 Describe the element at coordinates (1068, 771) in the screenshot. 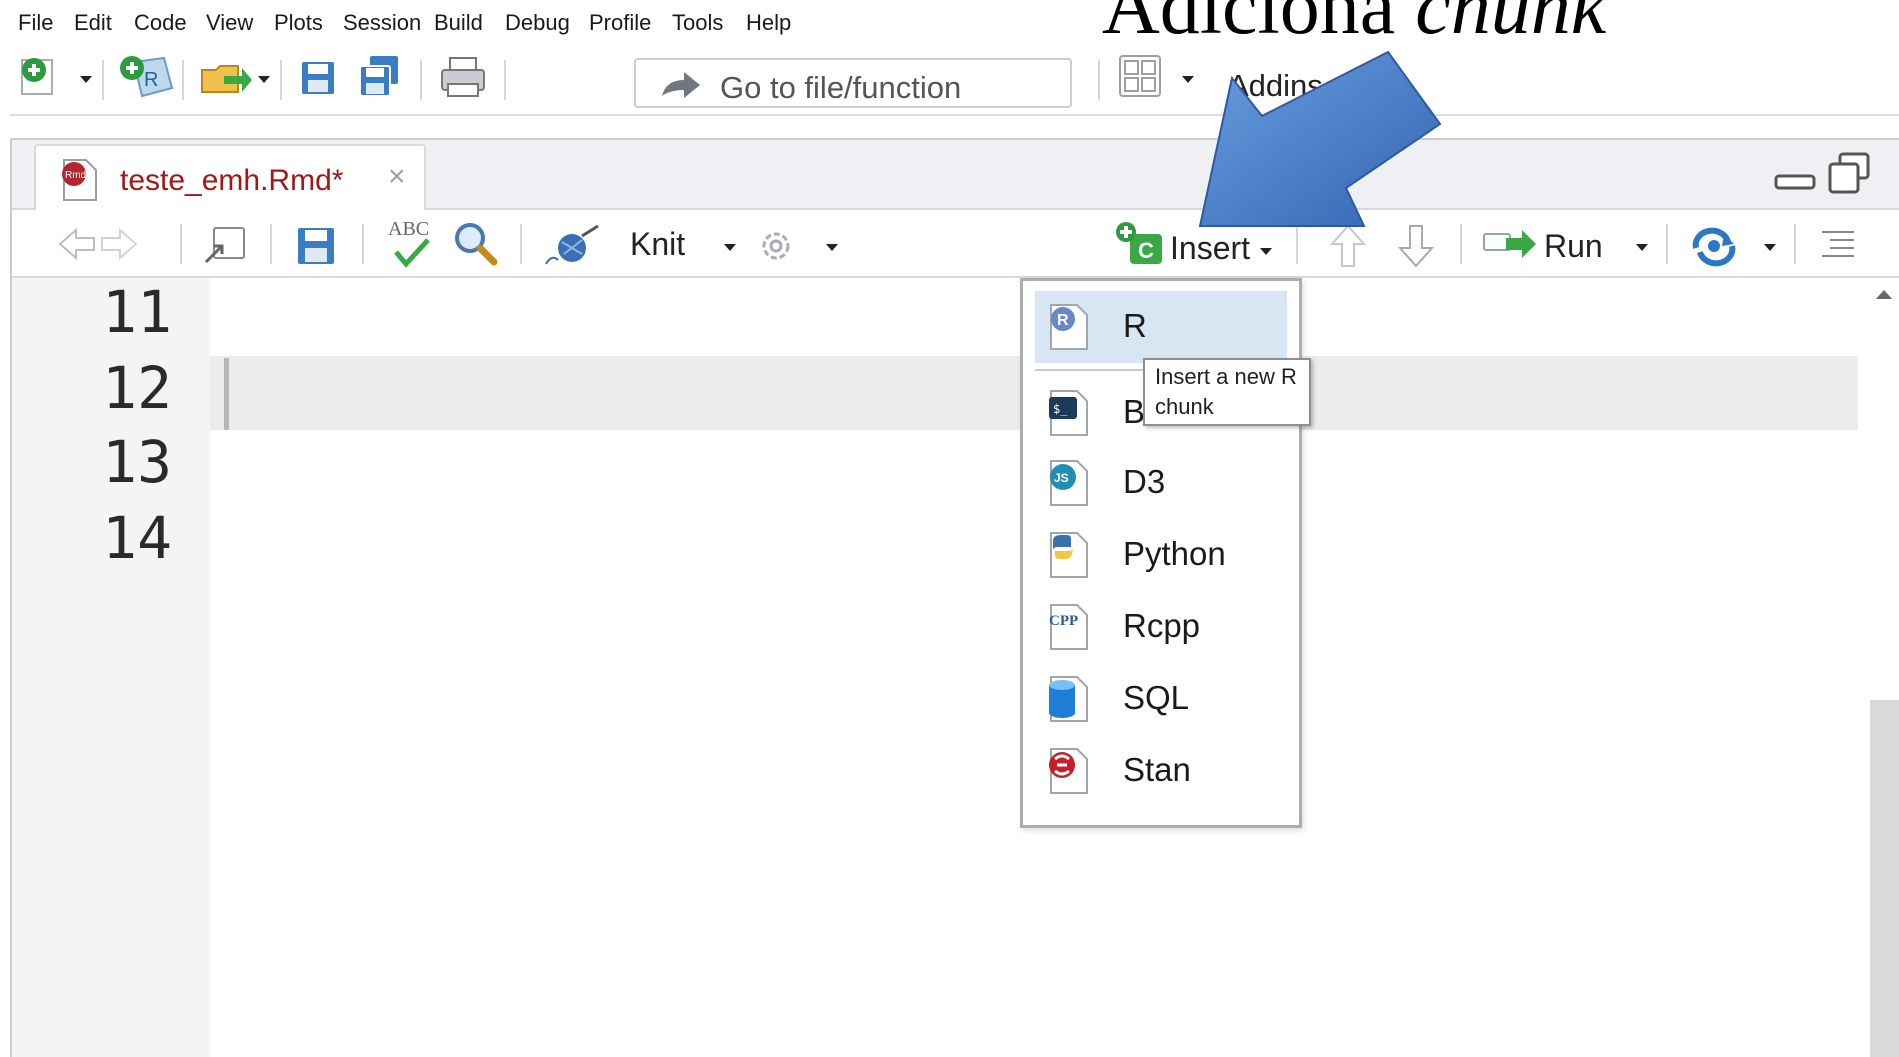

I see `stan-chunk-icon` at that location.